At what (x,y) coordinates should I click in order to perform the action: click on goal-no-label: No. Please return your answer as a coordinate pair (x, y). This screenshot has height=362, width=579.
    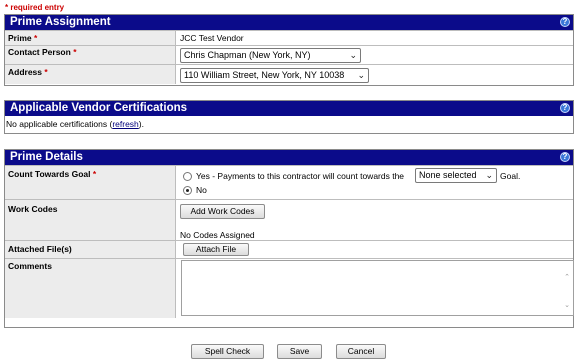
    Looking at the image, I should click on (201, 190).